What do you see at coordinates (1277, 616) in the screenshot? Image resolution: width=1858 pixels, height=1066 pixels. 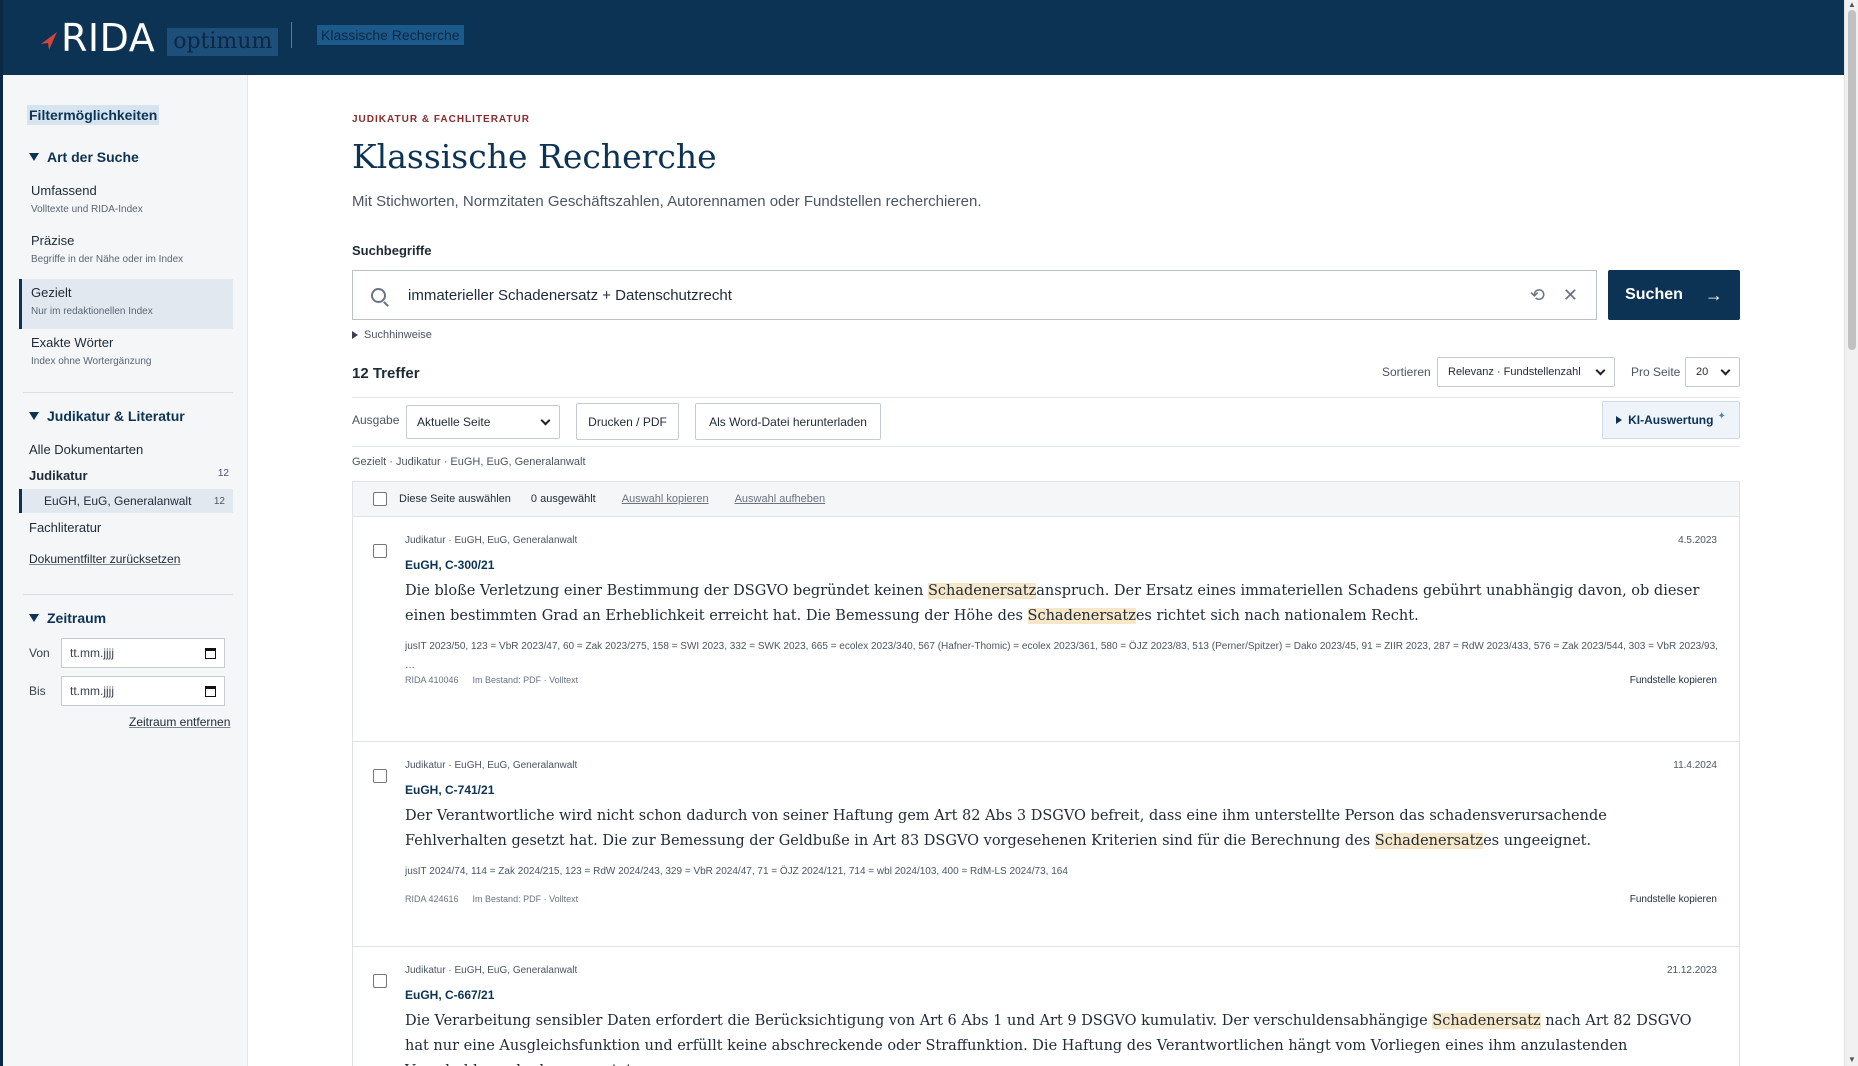 I see `summary-text: es richtet sich nach nationalem Recht.` at bounding box center [1277, 616].